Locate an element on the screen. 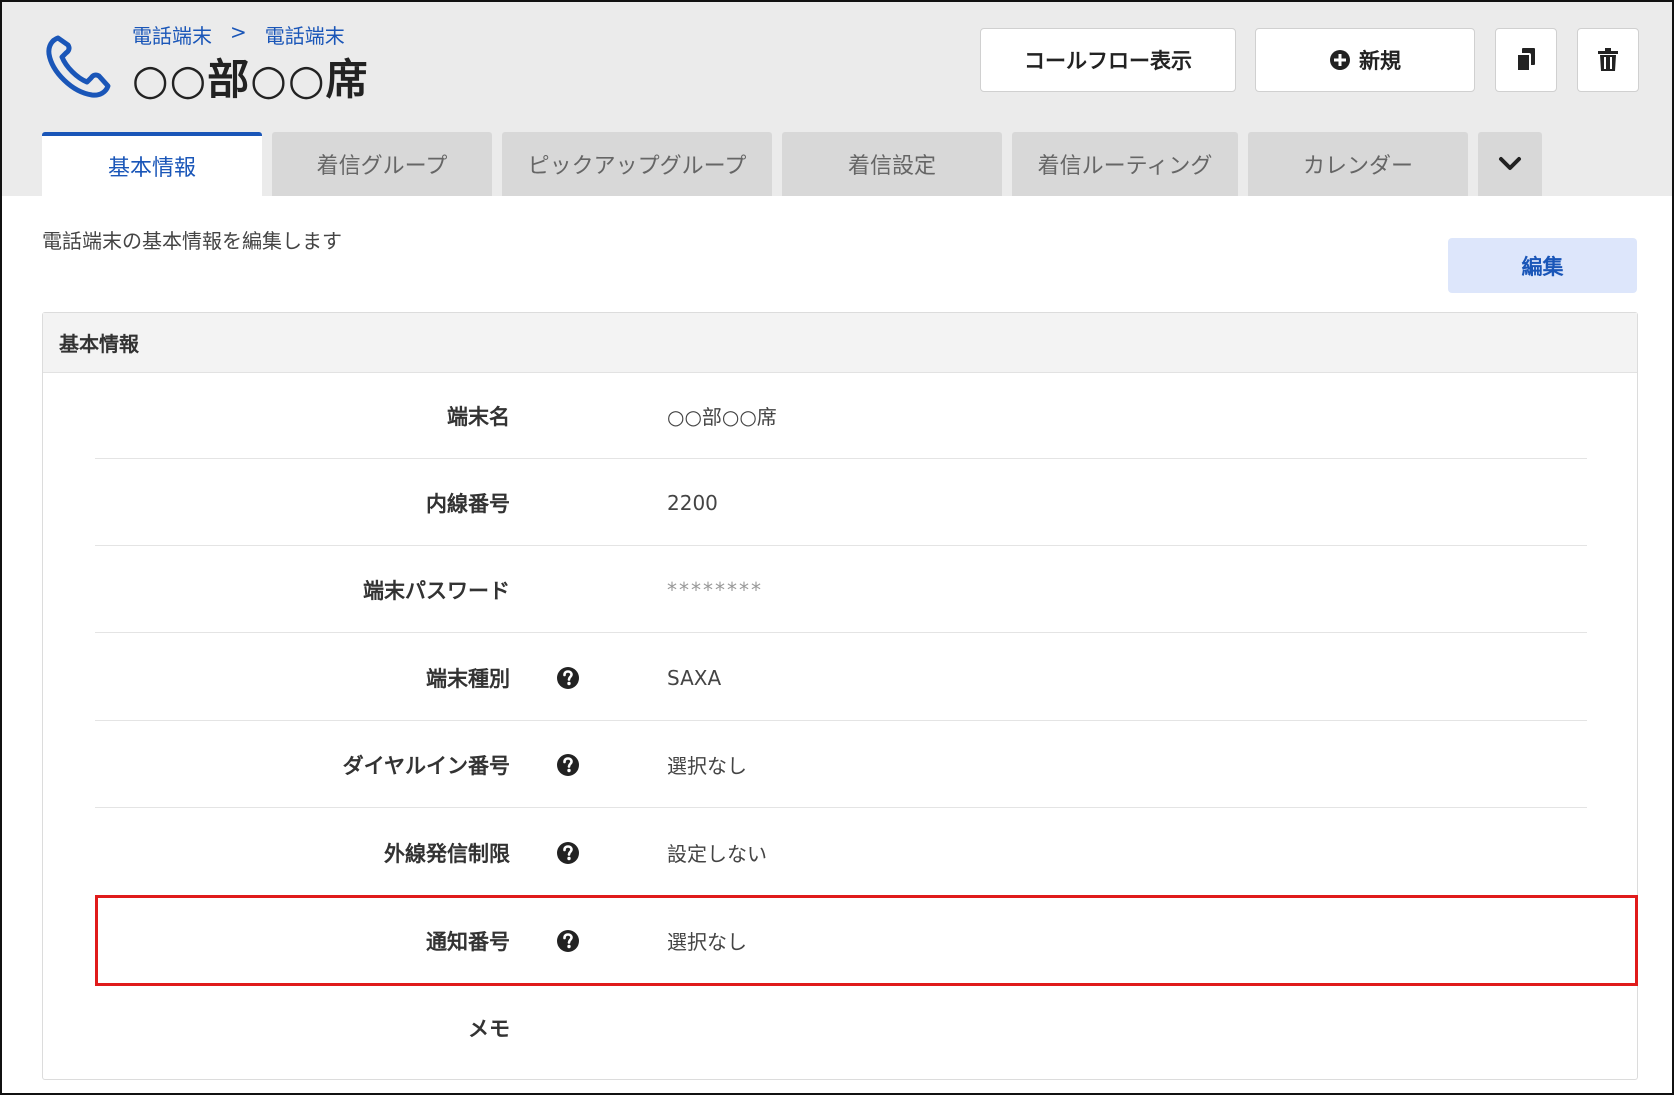 Image resolution: width=1674 pixels, height=1095 pixels. tab-label: カレンダー is located at coordinates (1357, 166).